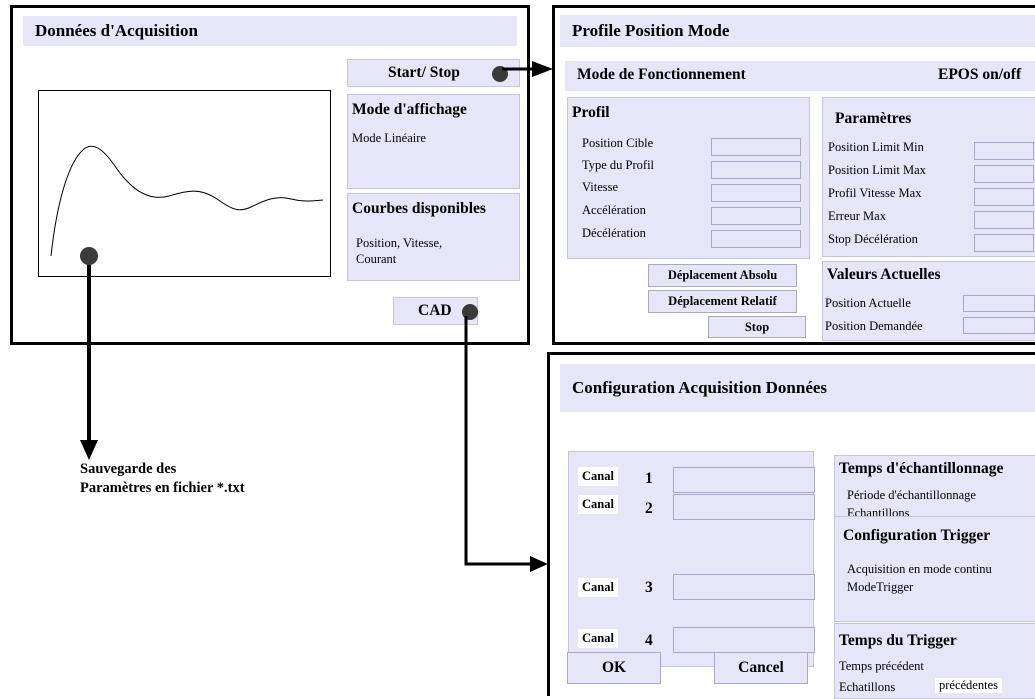  Describe the element at coordinates (618, 143) in the screenshot. I see `profil-label-position-cible: Position Cible` at that location.